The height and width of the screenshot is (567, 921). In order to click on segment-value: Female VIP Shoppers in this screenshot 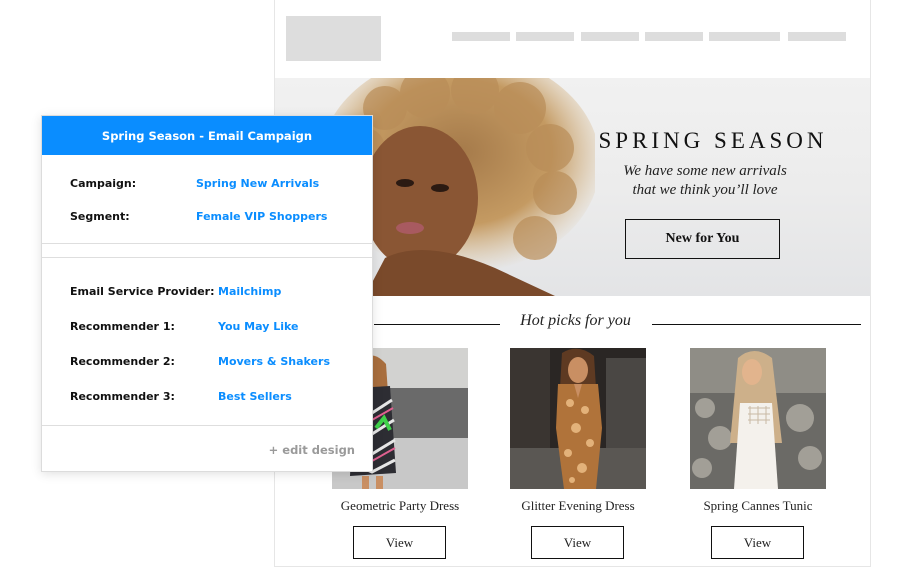, I will do `click(261, 216)`.